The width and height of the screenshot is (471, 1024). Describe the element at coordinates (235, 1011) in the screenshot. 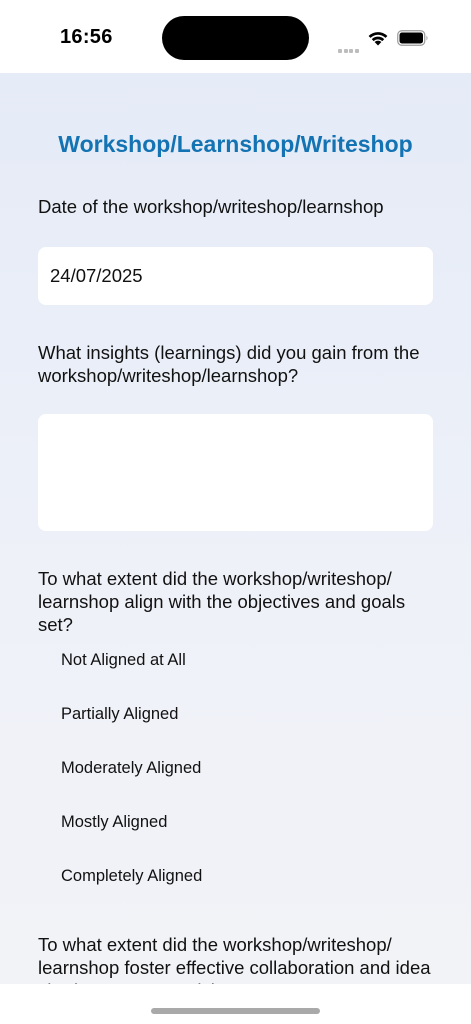

I see `home-indicator` at that location.